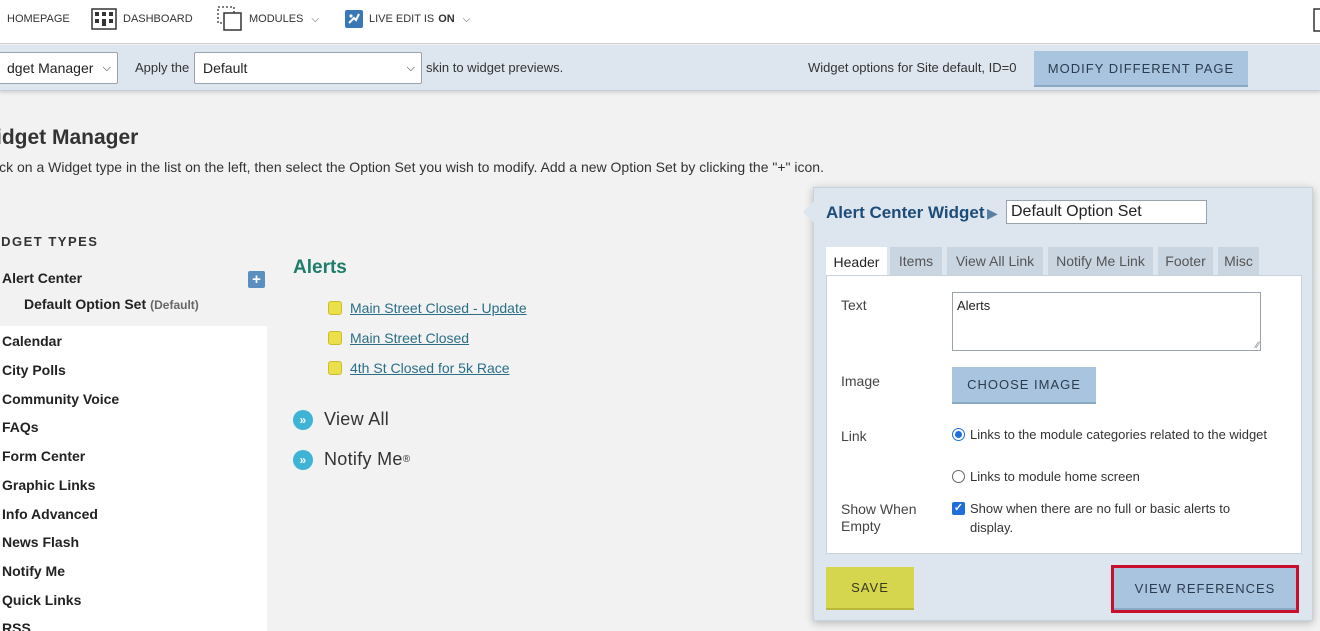 The image size is (1320, 631). I want to click on tab-footer: Footer, so click(1185, 261).